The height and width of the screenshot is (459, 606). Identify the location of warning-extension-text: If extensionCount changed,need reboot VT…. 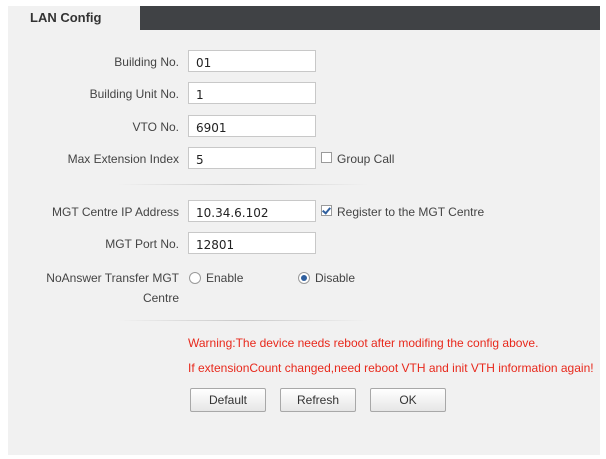
(391, 368).